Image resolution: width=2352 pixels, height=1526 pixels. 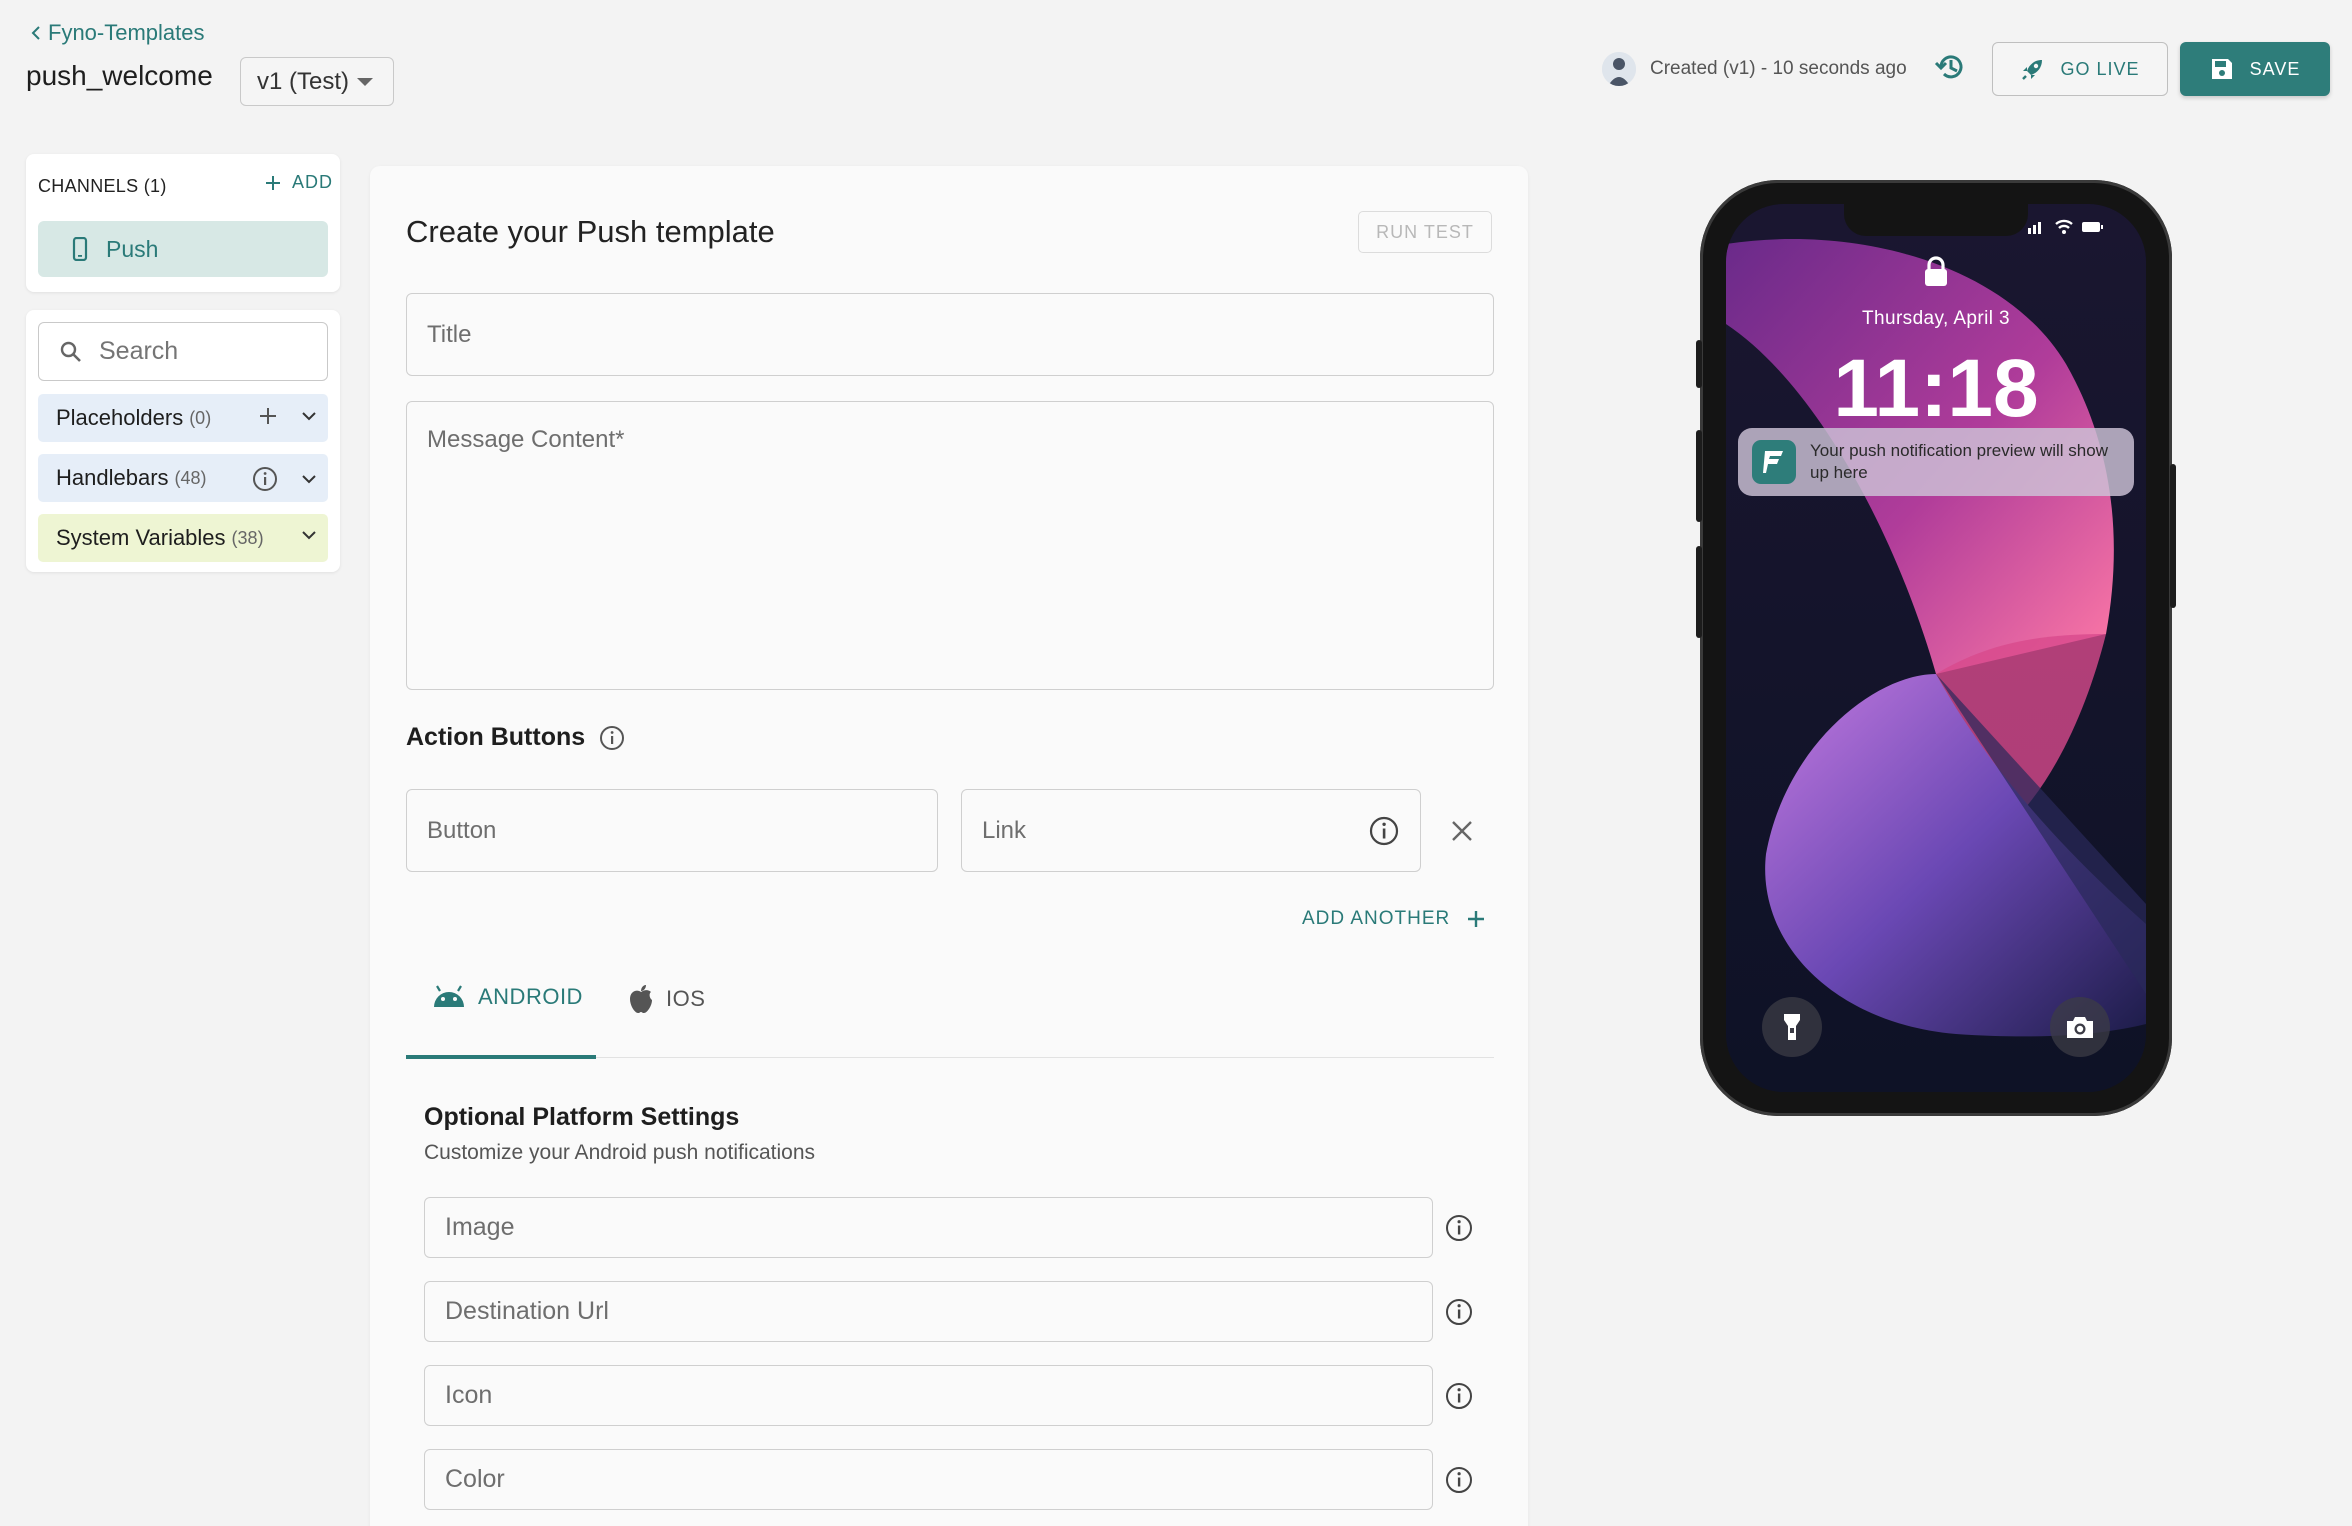 What do you see at coordinates (928, 1479) in the screenshot?
I see `color-input: Color` at bounding box center [928, 1479].